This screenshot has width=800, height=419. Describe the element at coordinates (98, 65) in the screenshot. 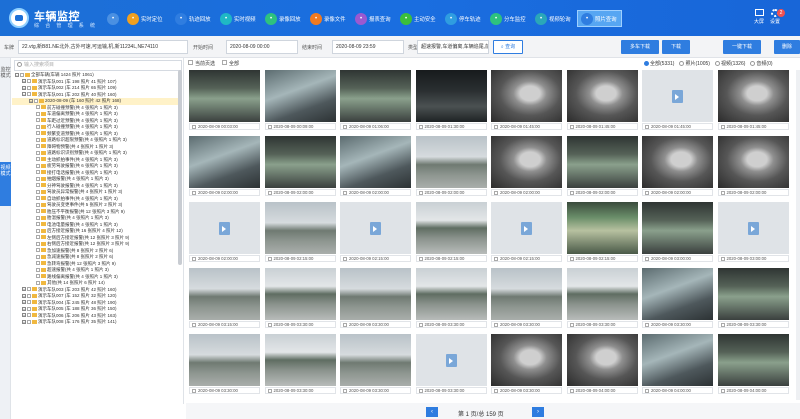

I see `tree-search-input: 输入搜索项目` at that location.